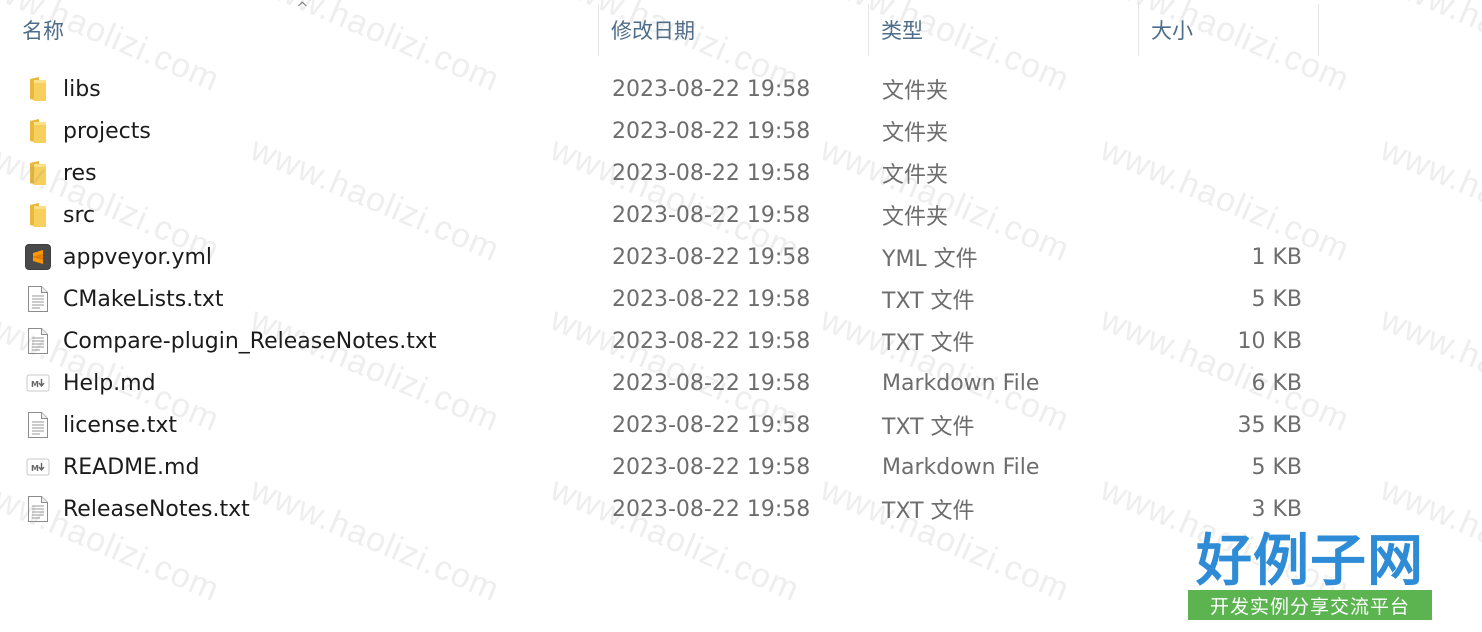  I want to click on file-size: 10 KB, so click(1269, 341).